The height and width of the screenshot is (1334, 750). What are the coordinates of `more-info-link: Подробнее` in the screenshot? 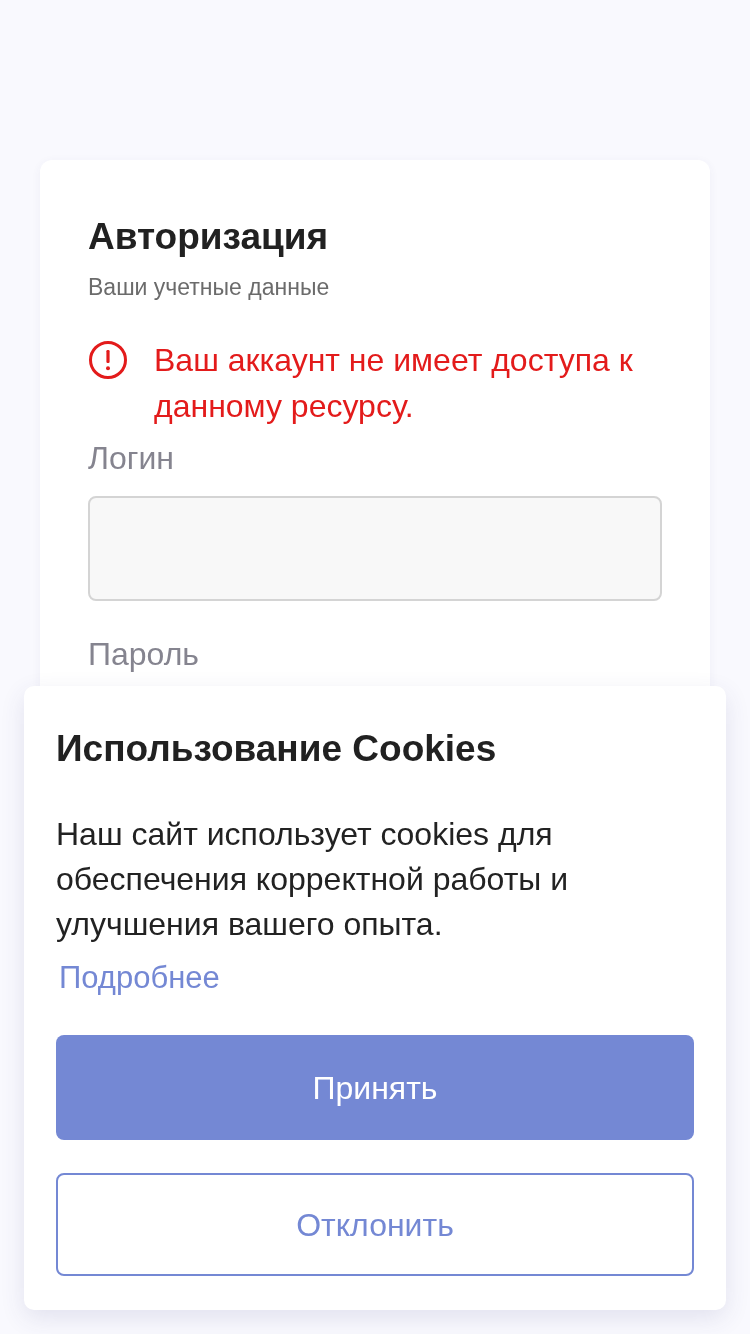 It's located at (139, 978).